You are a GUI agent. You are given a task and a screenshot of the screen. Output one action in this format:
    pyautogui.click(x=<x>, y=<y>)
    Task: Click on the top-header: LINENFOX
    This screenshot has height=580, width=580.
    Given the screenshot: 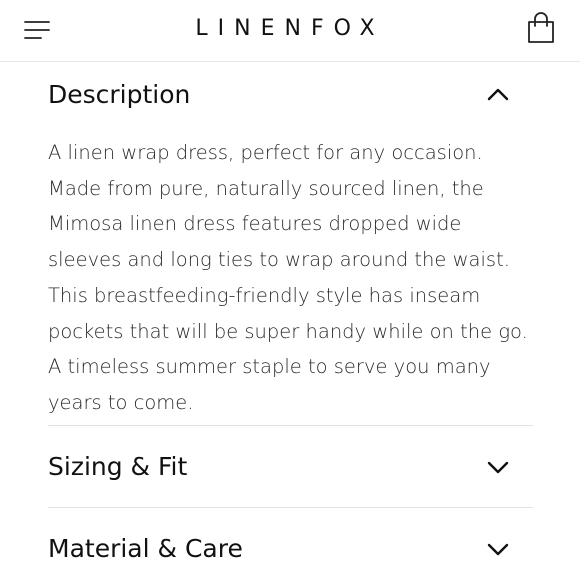 What is the action you would take?
    pyautogui.click(x=290, y=31)
    